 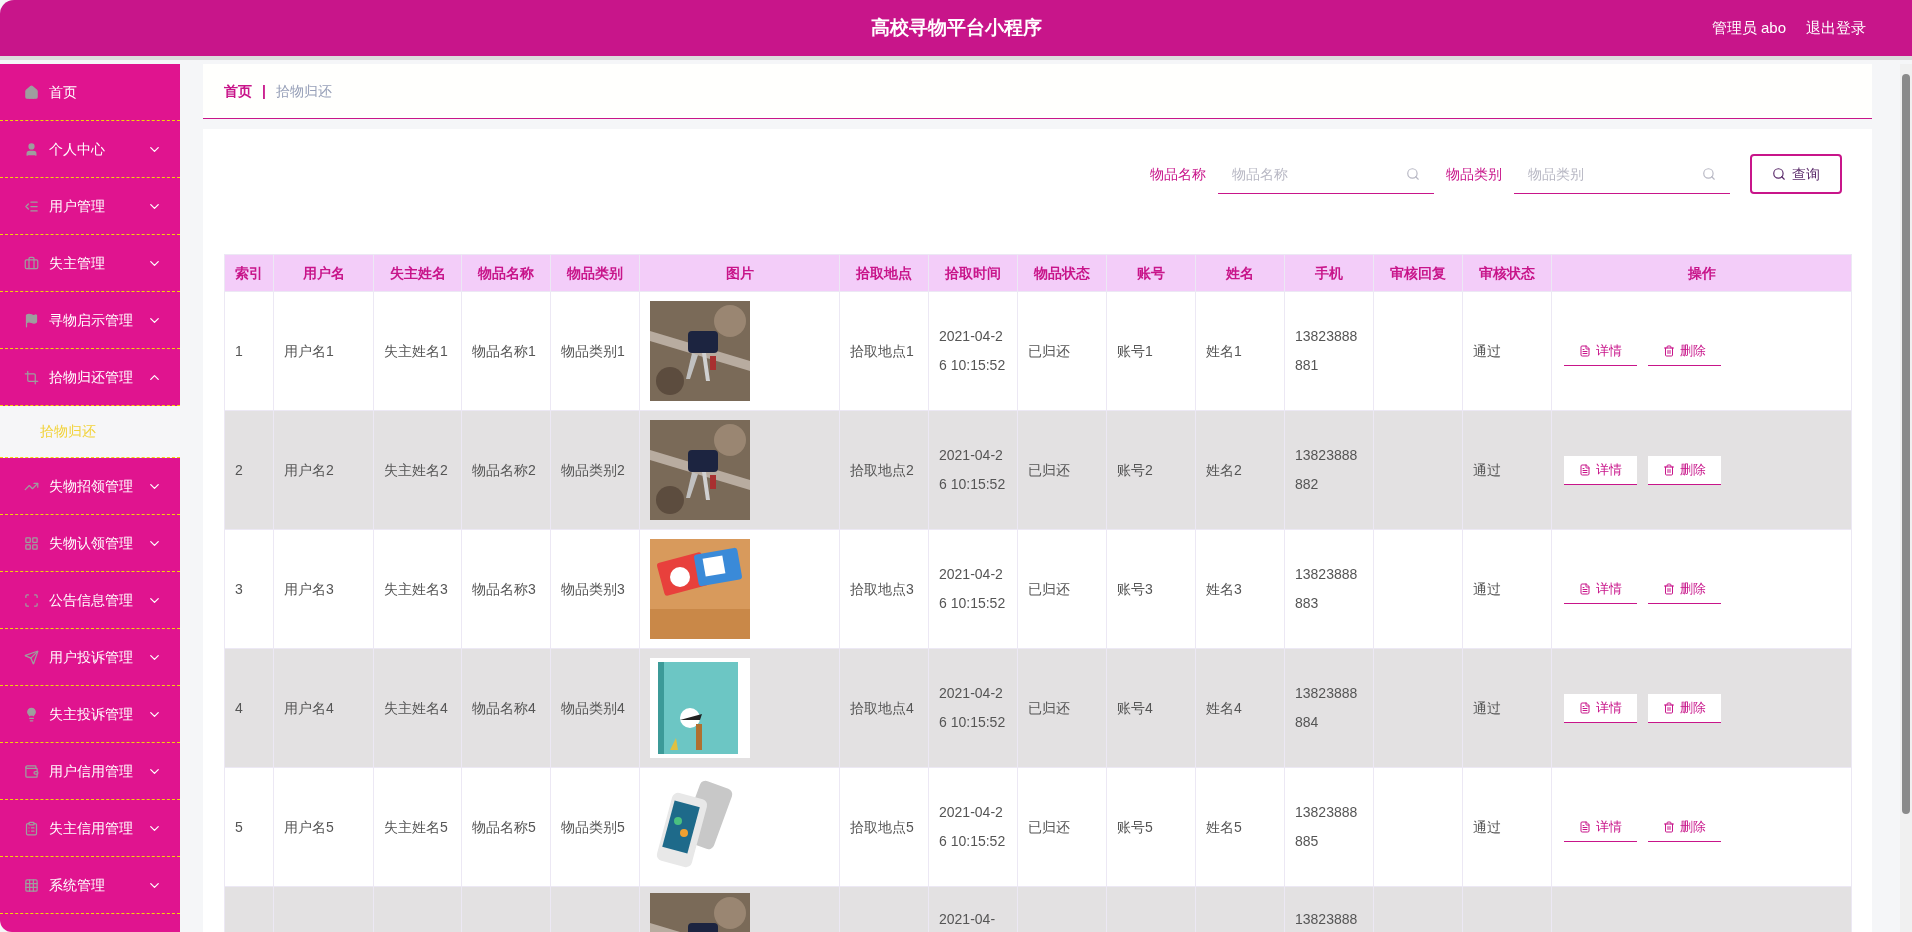 I want to click on table-cell: 失主姓名3, so click(x=416, y=588).